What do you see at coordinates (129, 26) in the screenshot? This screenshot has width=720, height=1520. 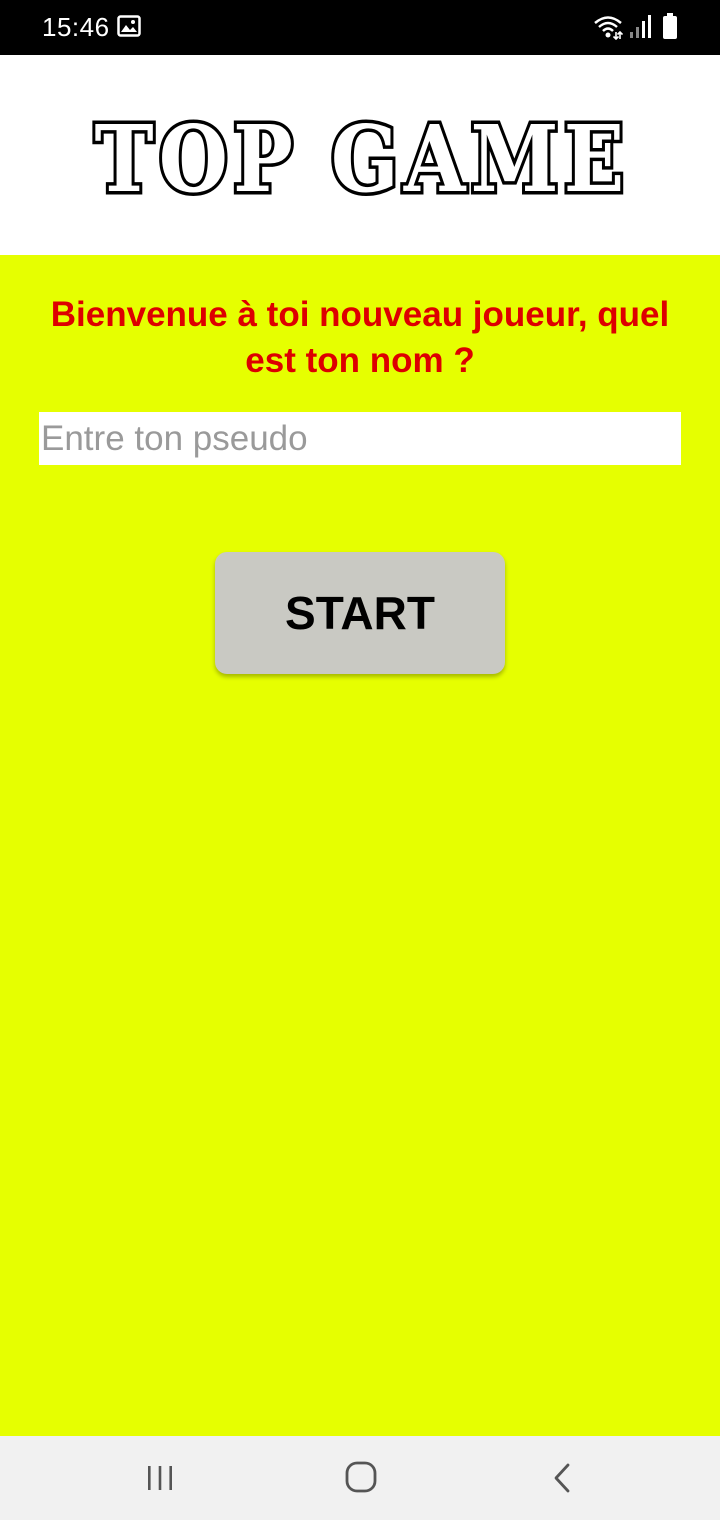 I see `gallery-icon` at bounding box center [129, 26].